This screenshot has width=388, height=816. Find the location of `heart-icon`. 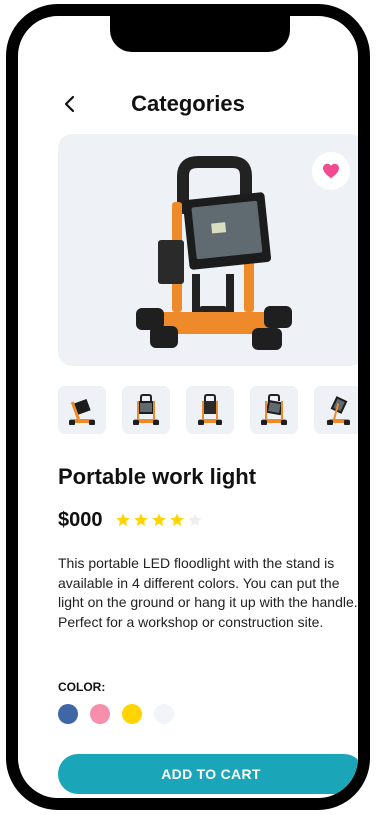

heart-icon is located at coordinates (331, 171).